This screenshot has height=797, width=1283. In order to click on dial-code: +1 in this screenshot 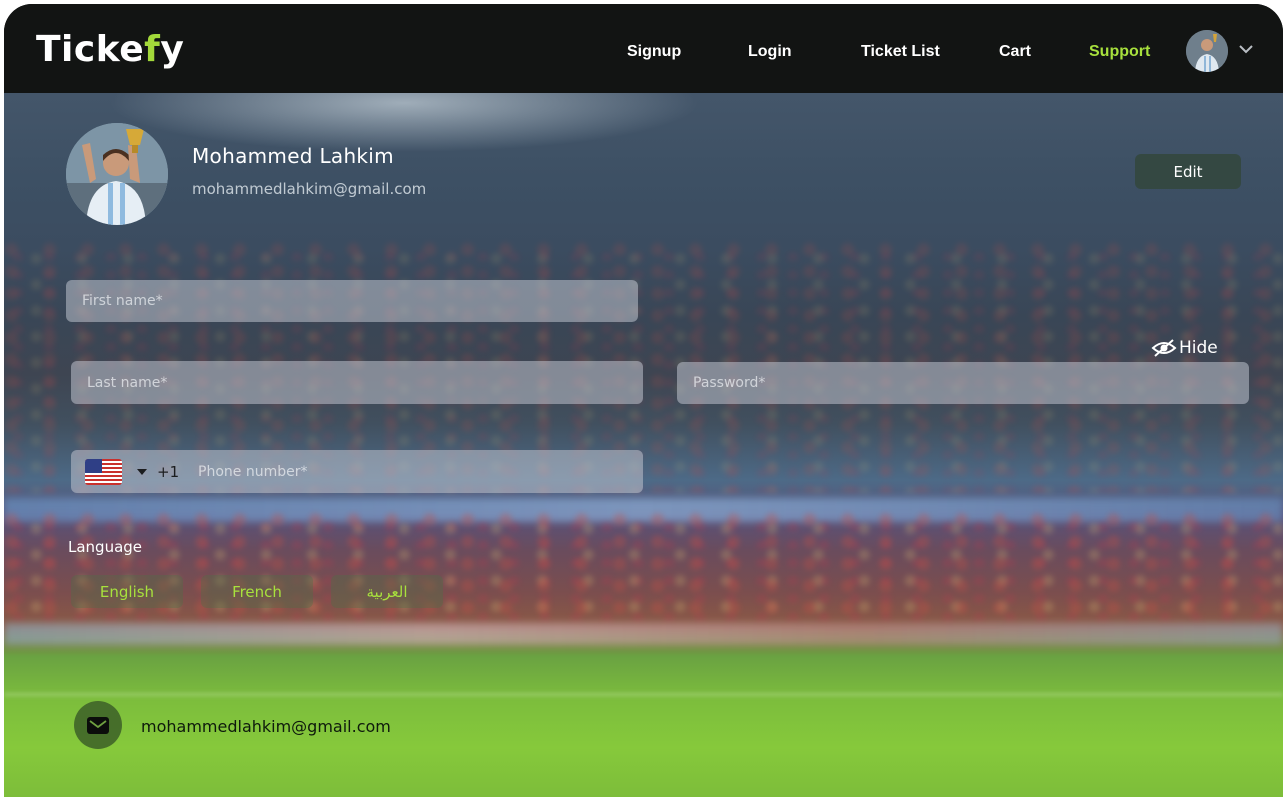, I will do `click(168, 472)`.